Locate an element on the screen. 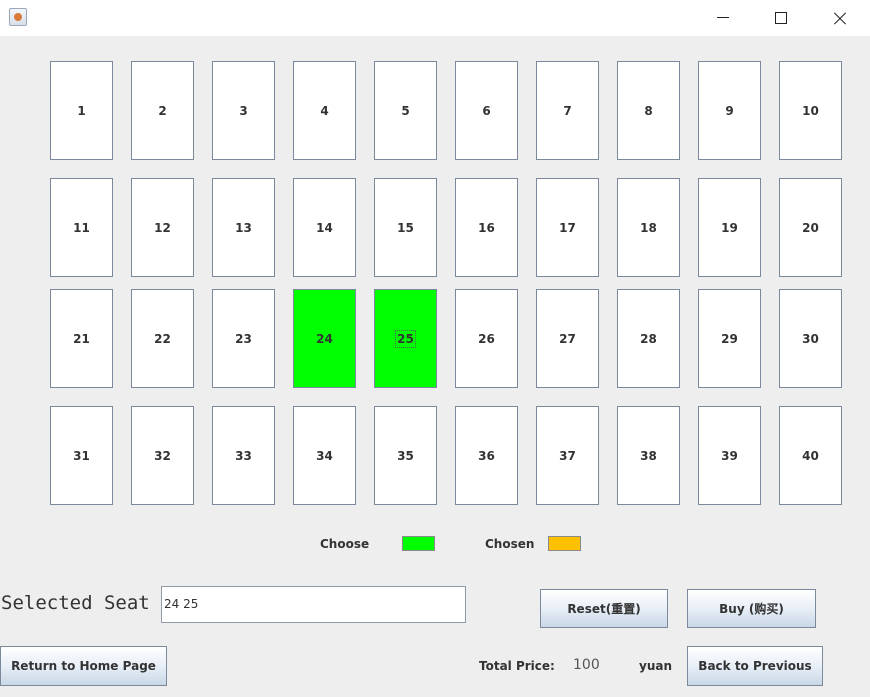 The width and height of the screenshot is (870, 697). legend-chosen-label: Chosen is located at coordinates (510, 544).